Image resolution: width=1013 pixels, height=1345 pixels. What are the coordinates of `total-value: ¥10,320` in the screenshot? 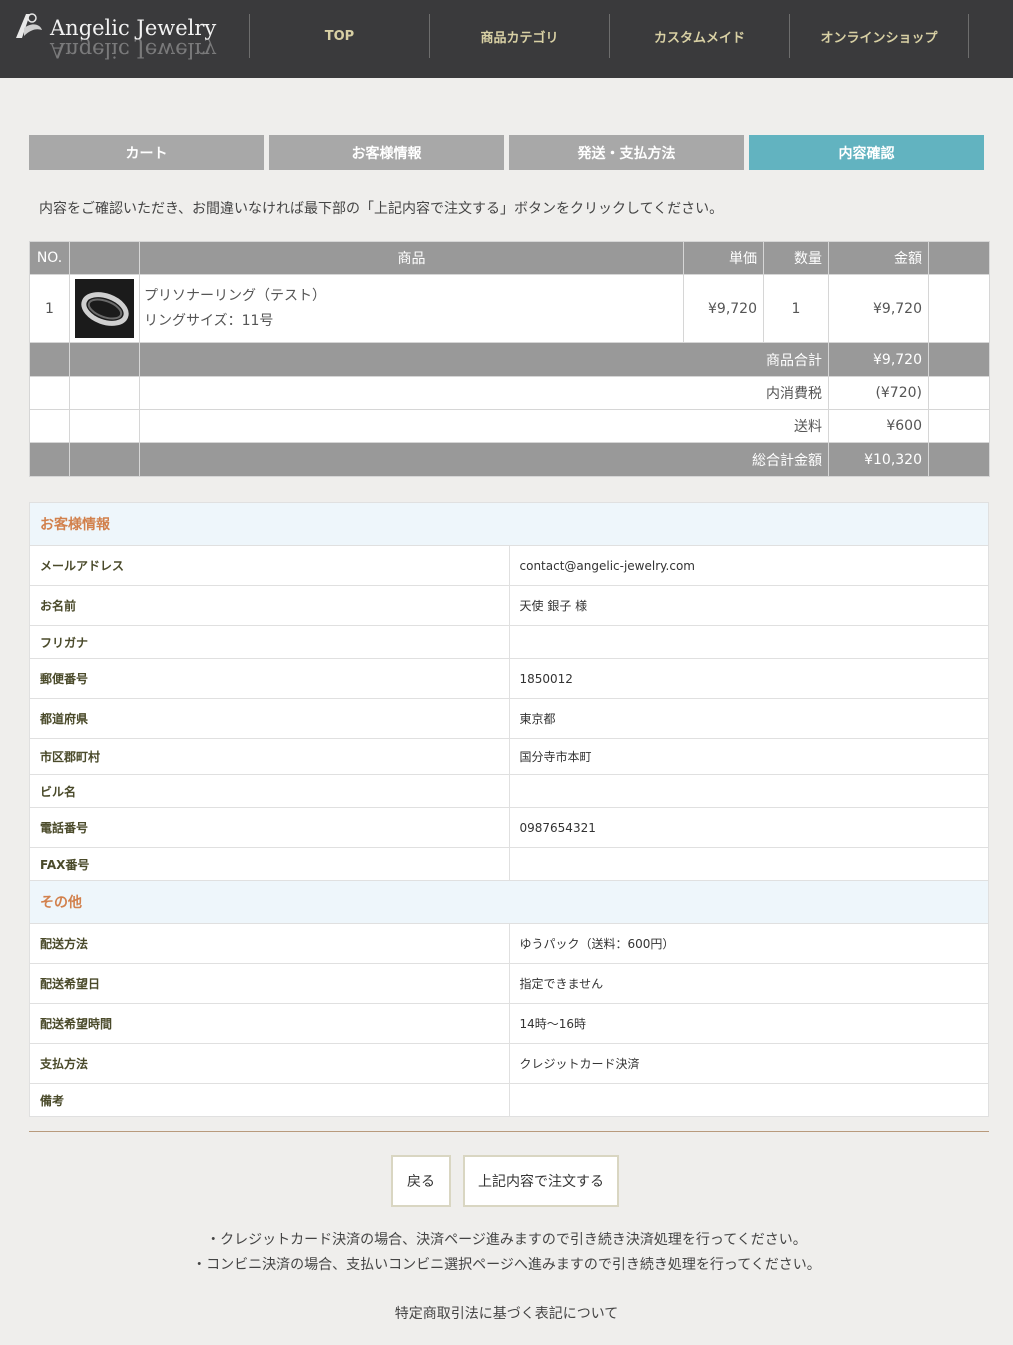 It's located at (878, 459).